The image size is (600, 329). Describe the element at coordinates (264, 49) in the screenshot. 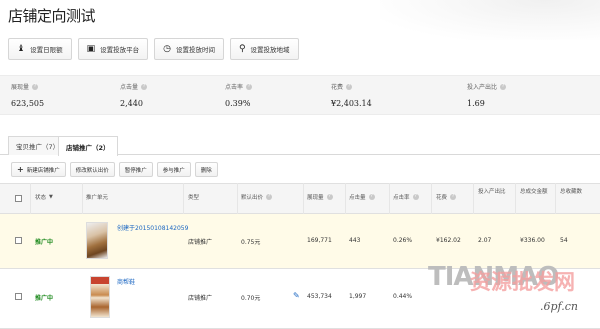

I see `set-region-button: ⚲ 设置投放地域` at that location.